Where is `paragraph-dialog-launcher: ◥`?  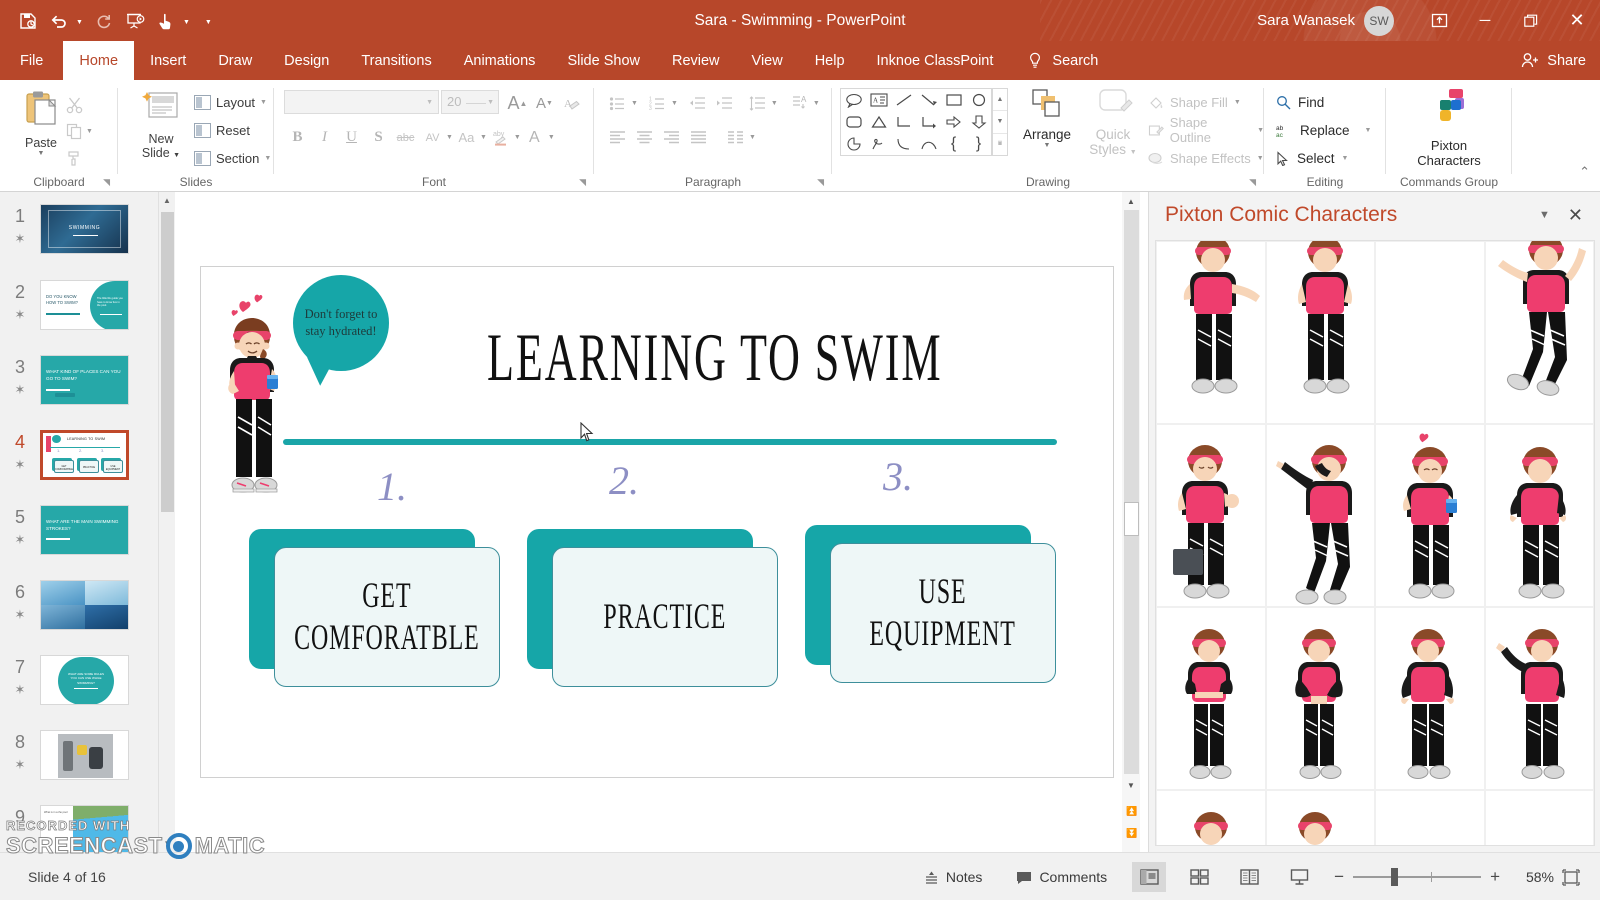
paragraph-dialog-launcher: ◥ is located at coordinates (820, 182).